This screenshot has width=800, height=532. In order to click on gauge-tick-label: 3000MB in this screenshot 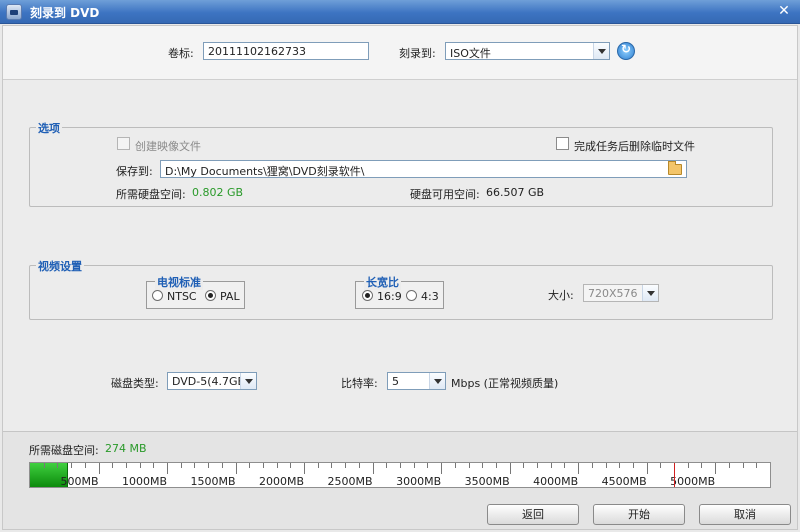, I will do `click(419, 481)`.